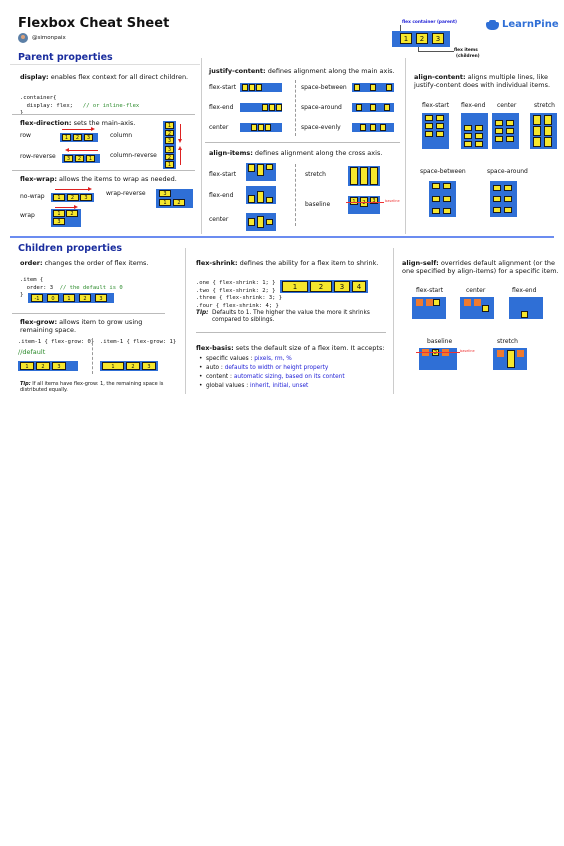 Image resolution: width=564 pixels, height=846 pixels. What do you see at coordinates (68, 158) in the screenshot?
I see `row-reverse-item: 3` at bounding box center [68, 158].